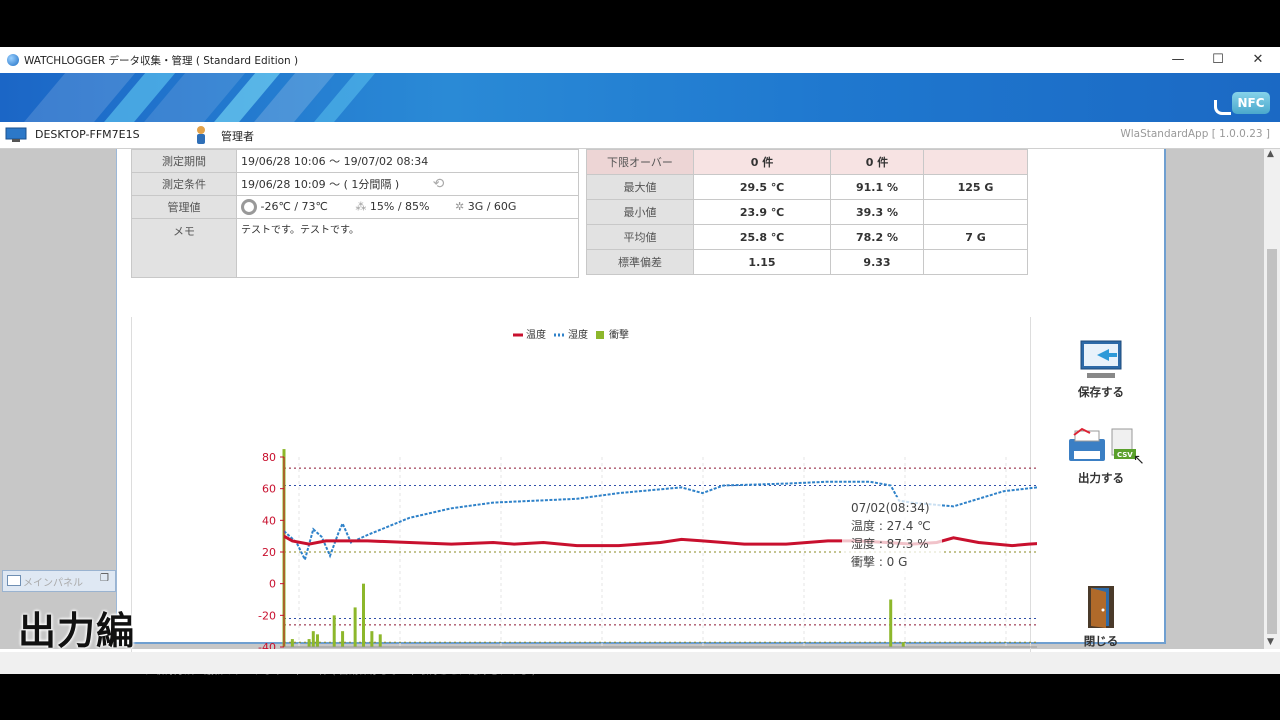  What do you see at coordinates (272, 584) in the screenshot?
I see `y-left-tick-label: 0` at bounding box center [272, 584].